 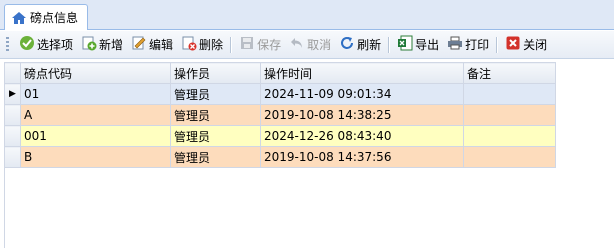 What do you see at coordinates (362, 73) in the screenshot?
I see `column-header-time: 操作时间` at bounding box center [362, 73].